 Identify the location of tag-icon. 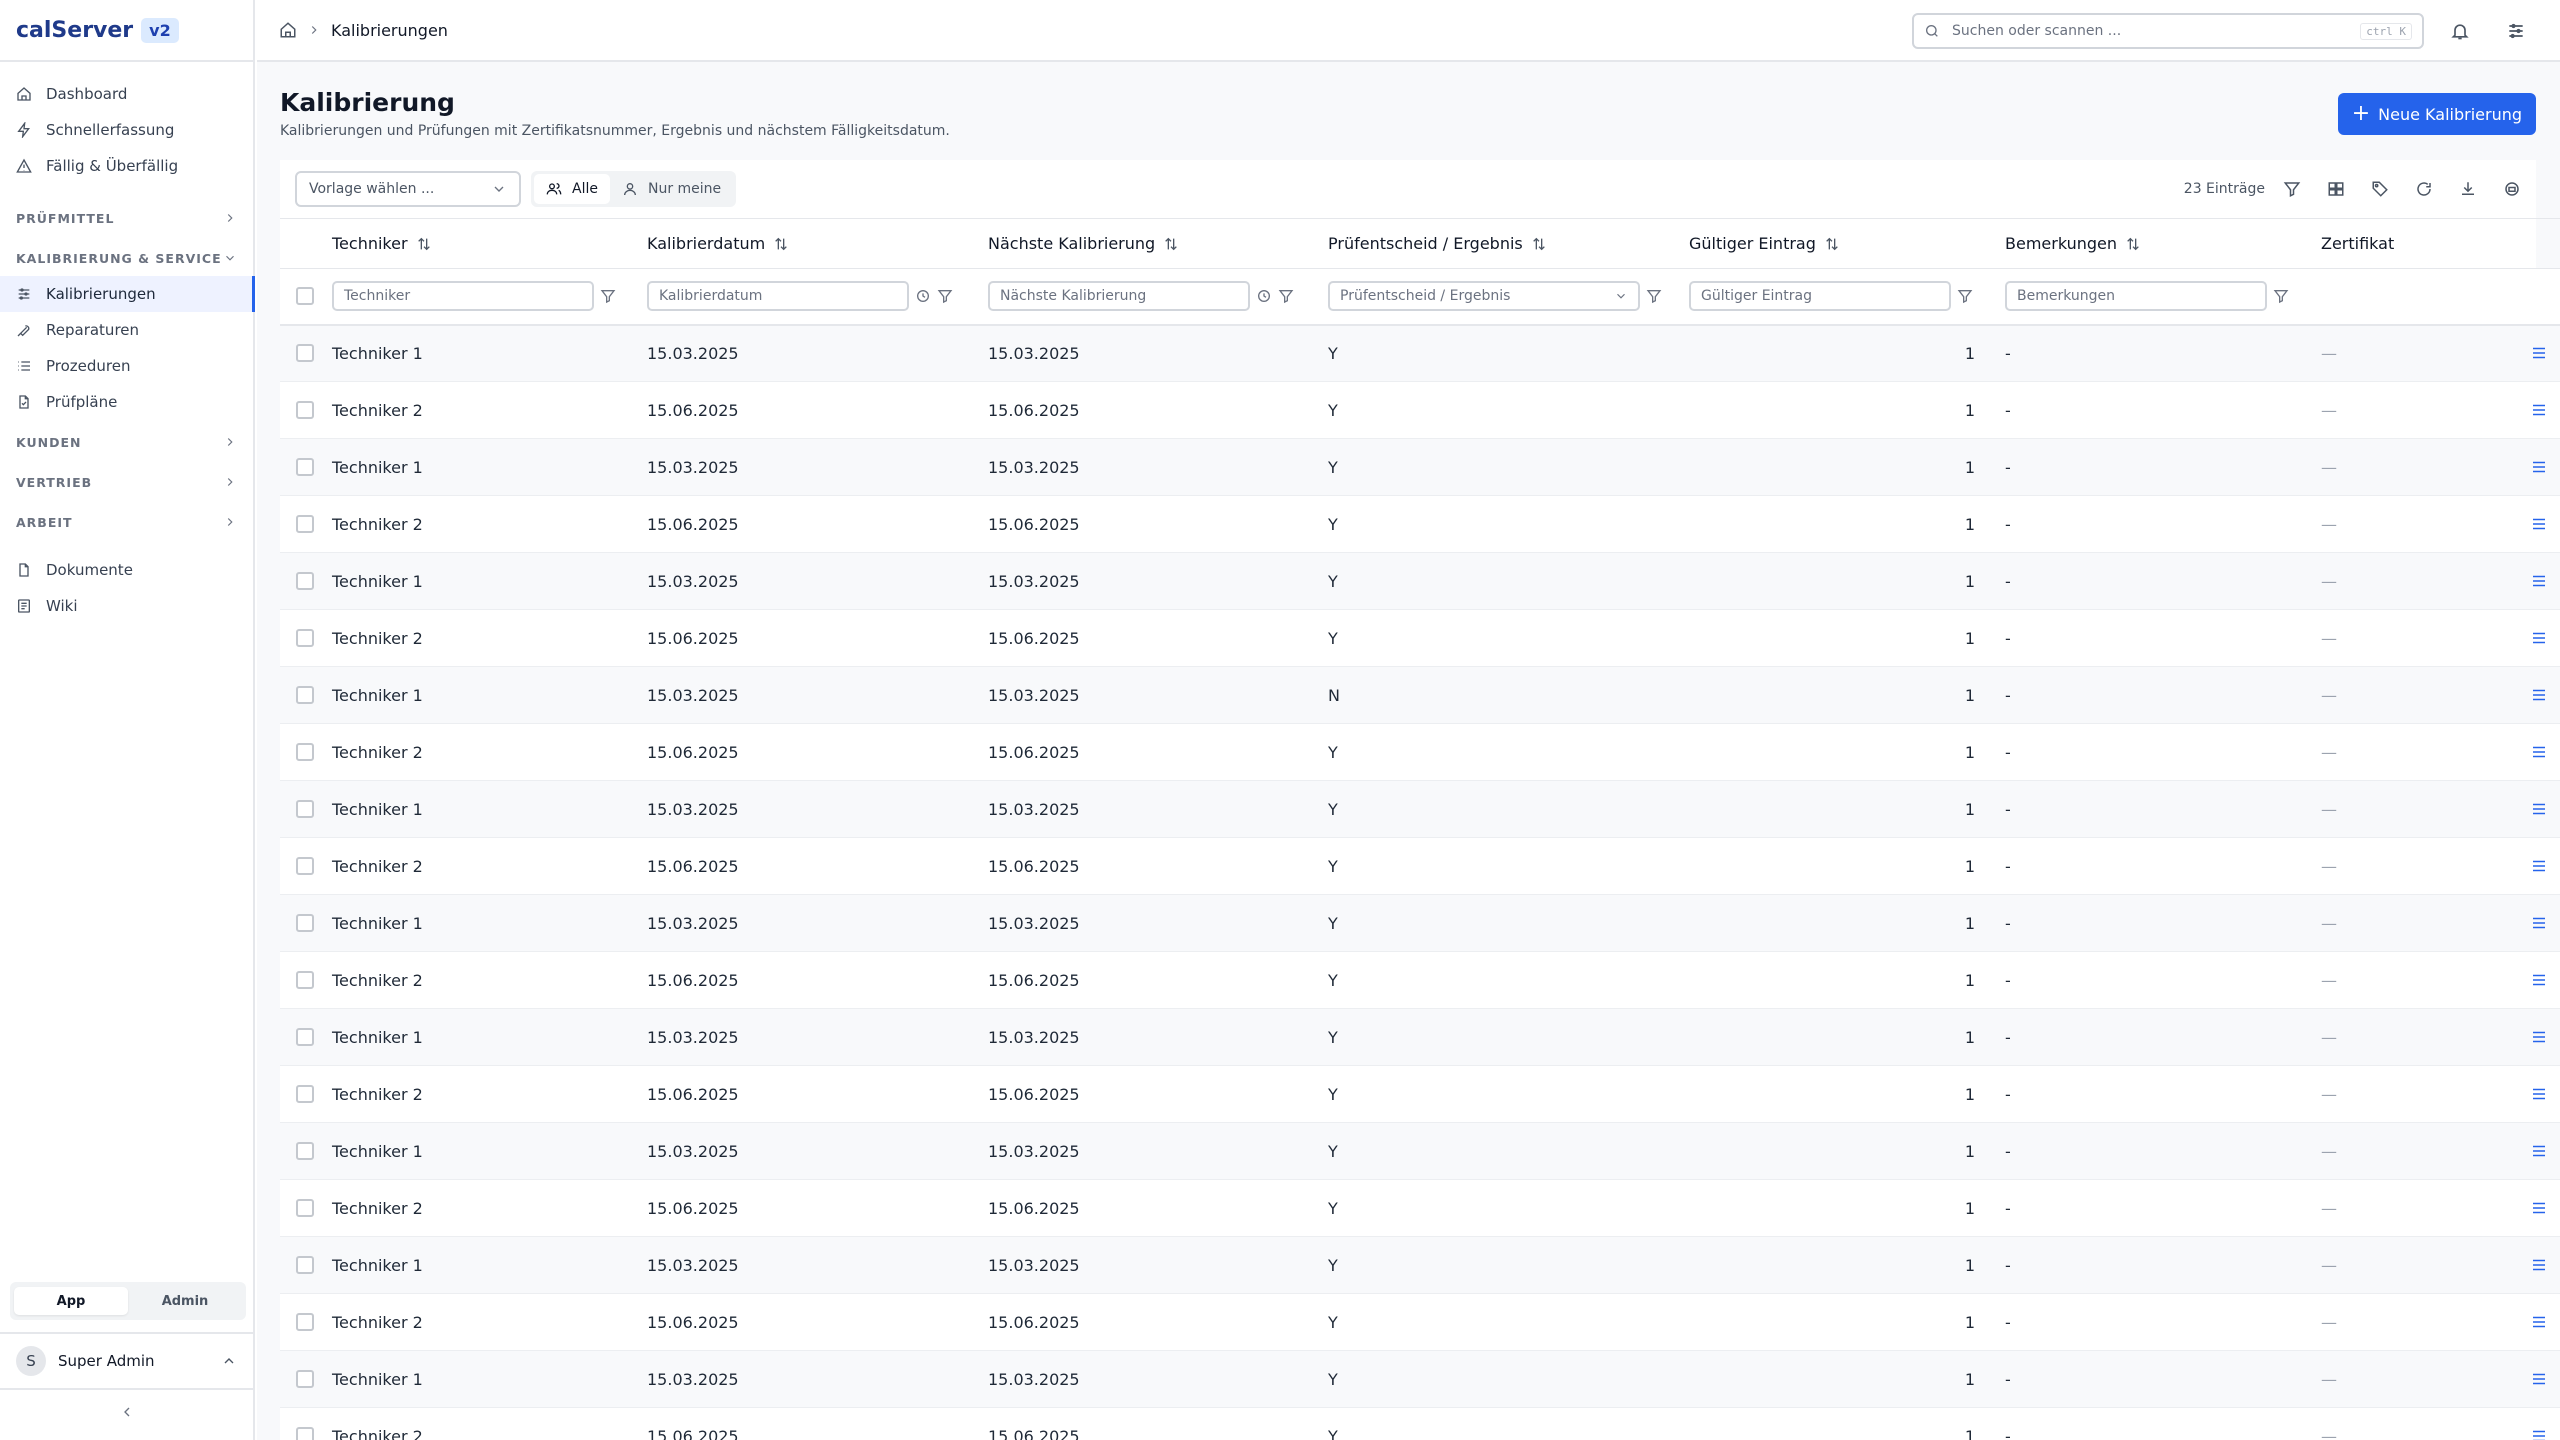
(2380, 189).